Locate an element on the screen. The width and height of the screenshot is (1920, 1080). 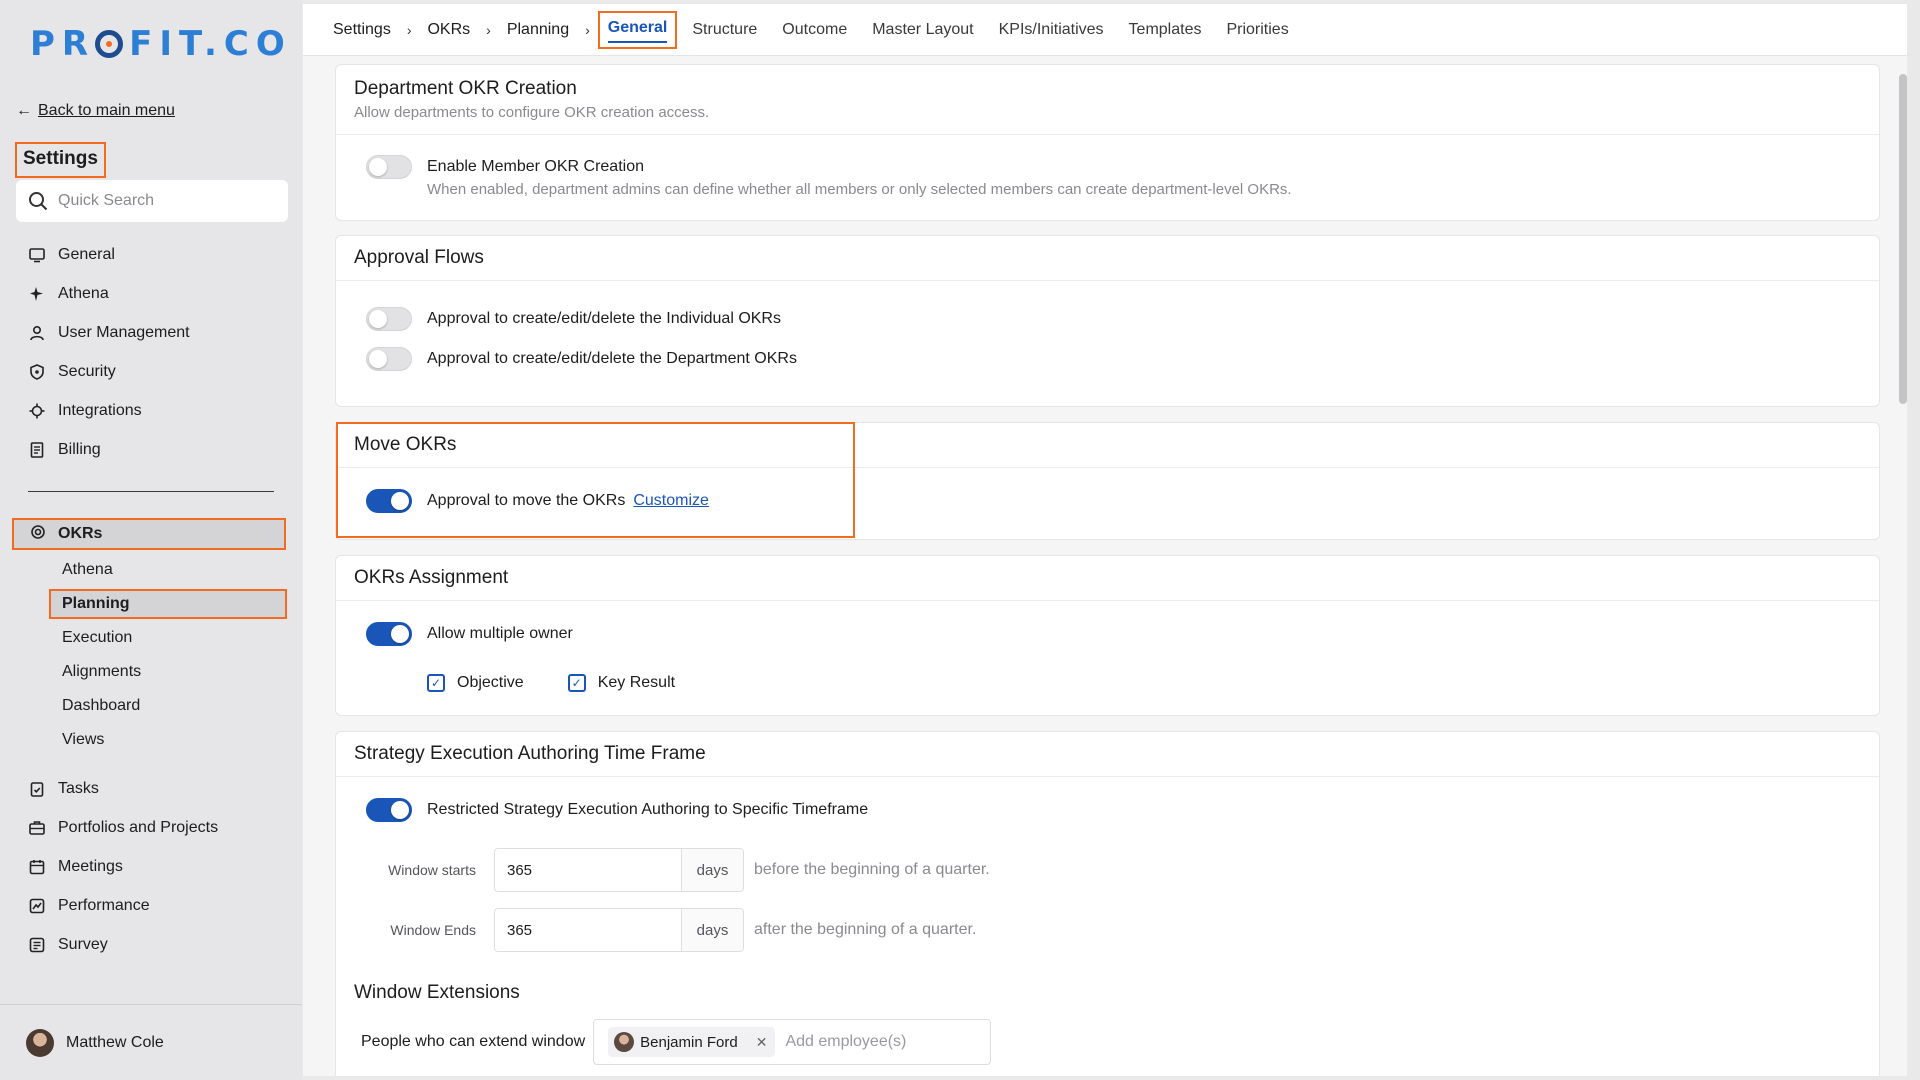
tab-structure: Structure is located at coordinates (724, 30).